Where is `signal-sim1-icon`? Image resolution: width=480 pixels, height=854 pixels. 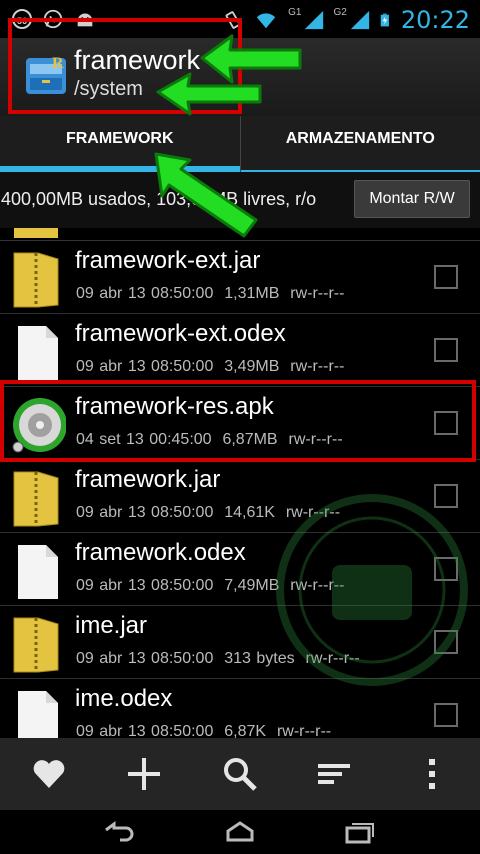
signal-sim1-icon is located at coordinates (314, 20).